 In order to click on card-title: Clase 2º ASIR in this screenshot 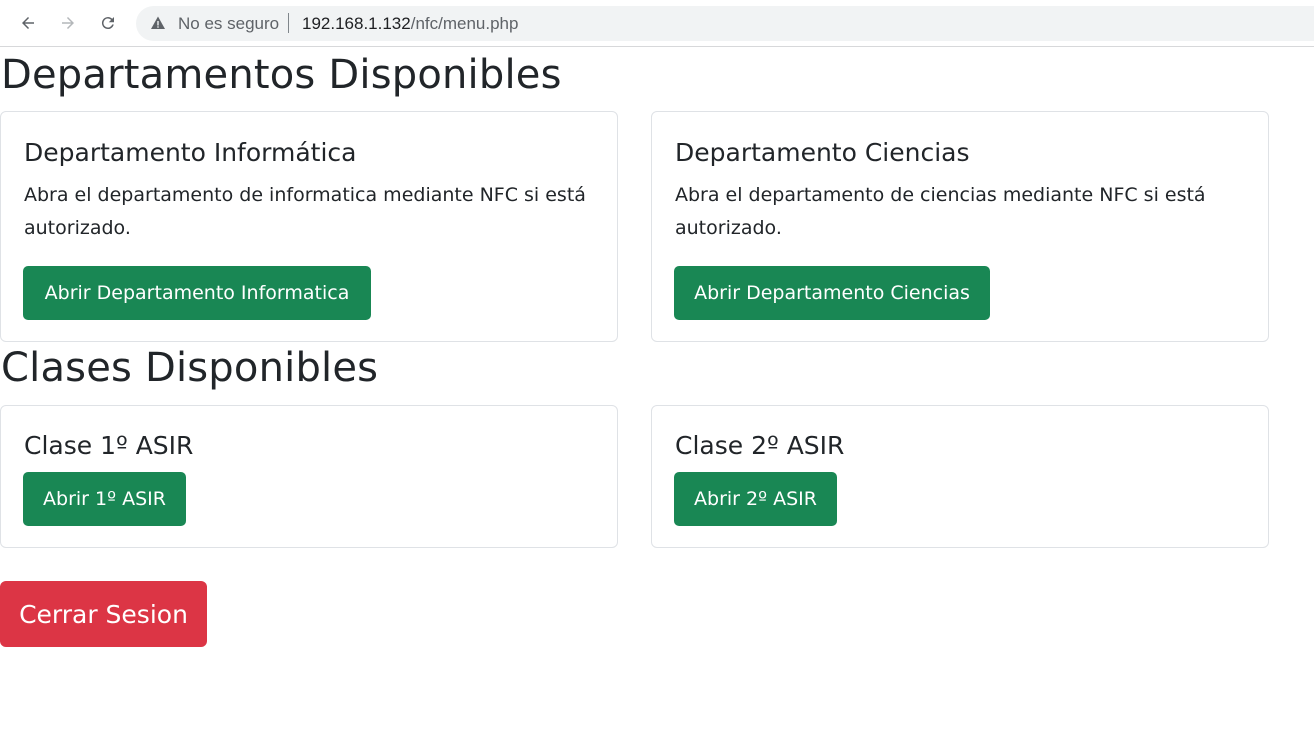, I will do `click(760, 445)`.